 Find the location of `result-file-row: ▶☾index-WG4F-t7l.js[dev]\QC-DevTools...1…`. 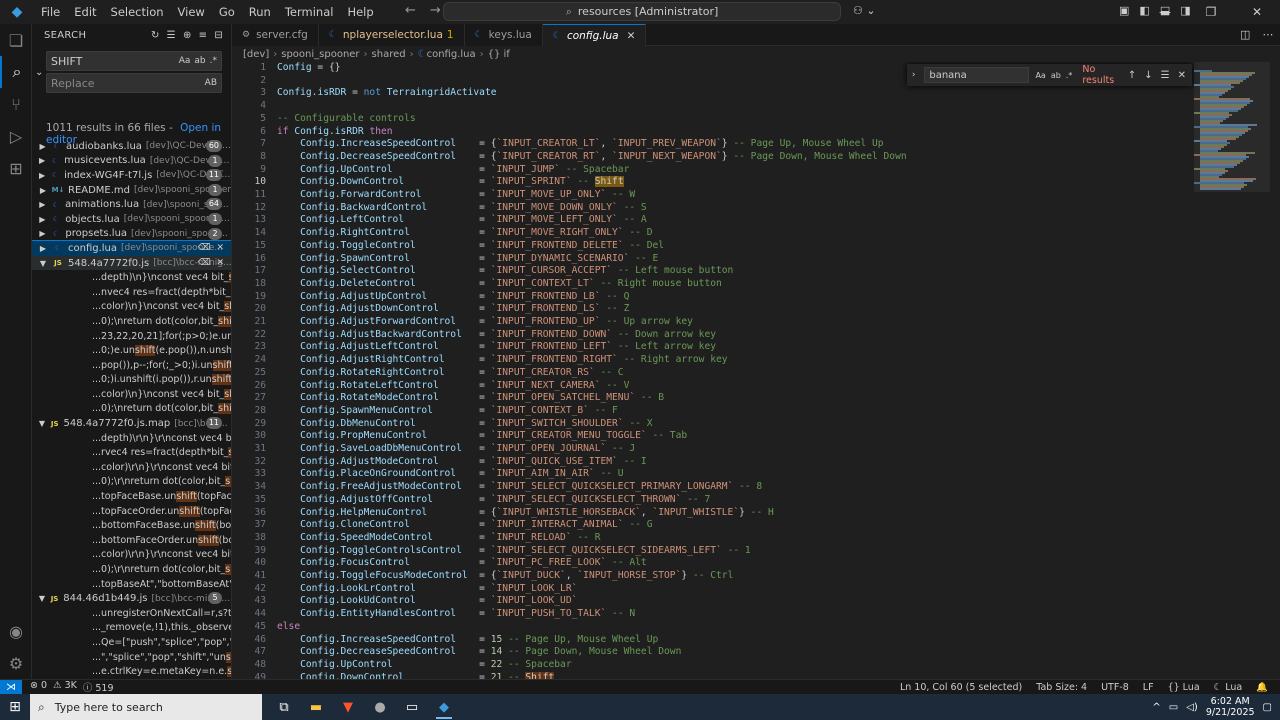

result-file-row: ▶☾index-WG4F-t7l.js[dev]\QC-DevTools...1… is located at coordinates (131, 175).